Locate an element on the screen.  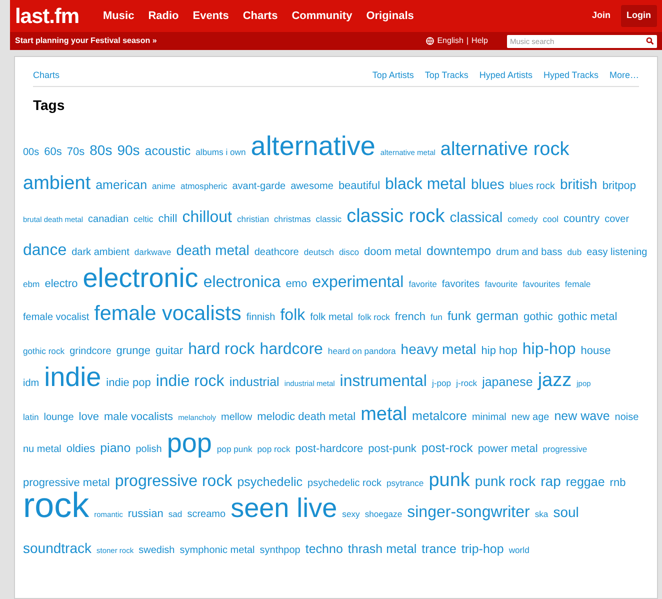
tag-link: german is located at coordinates (497, 316).